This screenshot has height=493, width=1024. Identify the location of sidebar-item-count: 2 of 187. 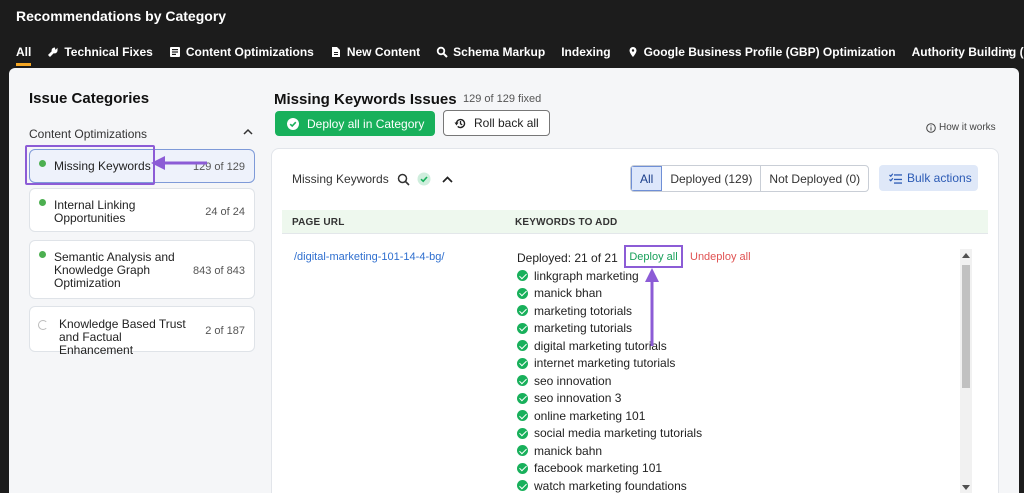
(225, 331).